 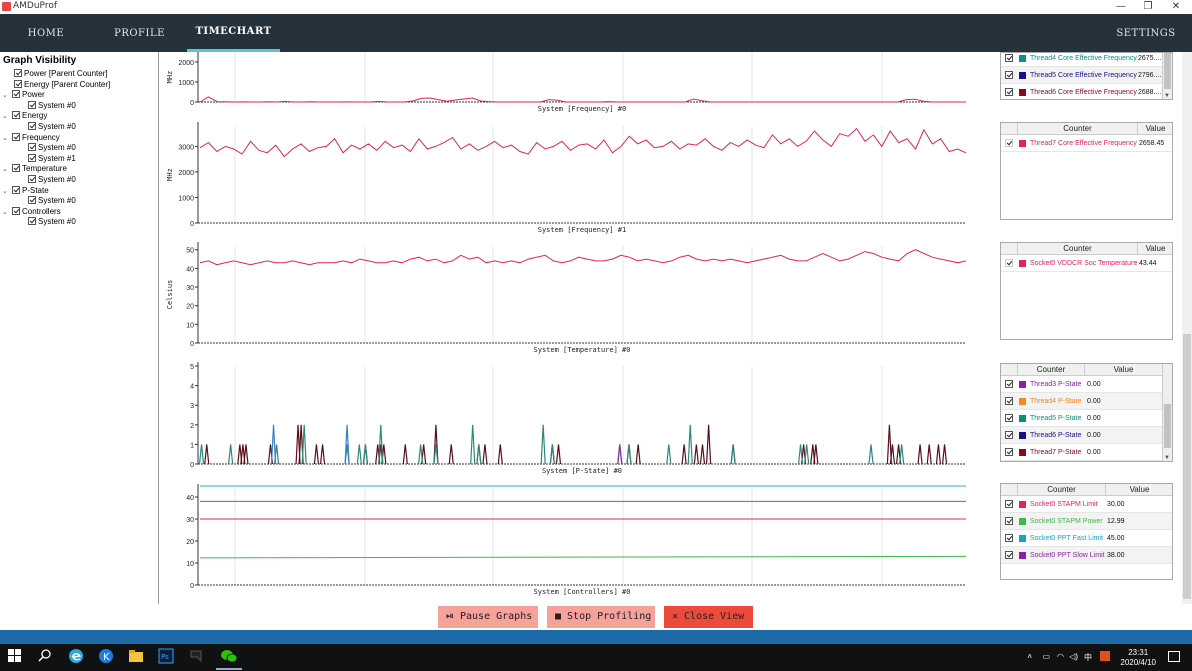 What do you see at coordinates (1138, 658) in the screenshot?
I see `taskbar-clock: 23:31 2020/4/10` at bounding box center [1138, 658].